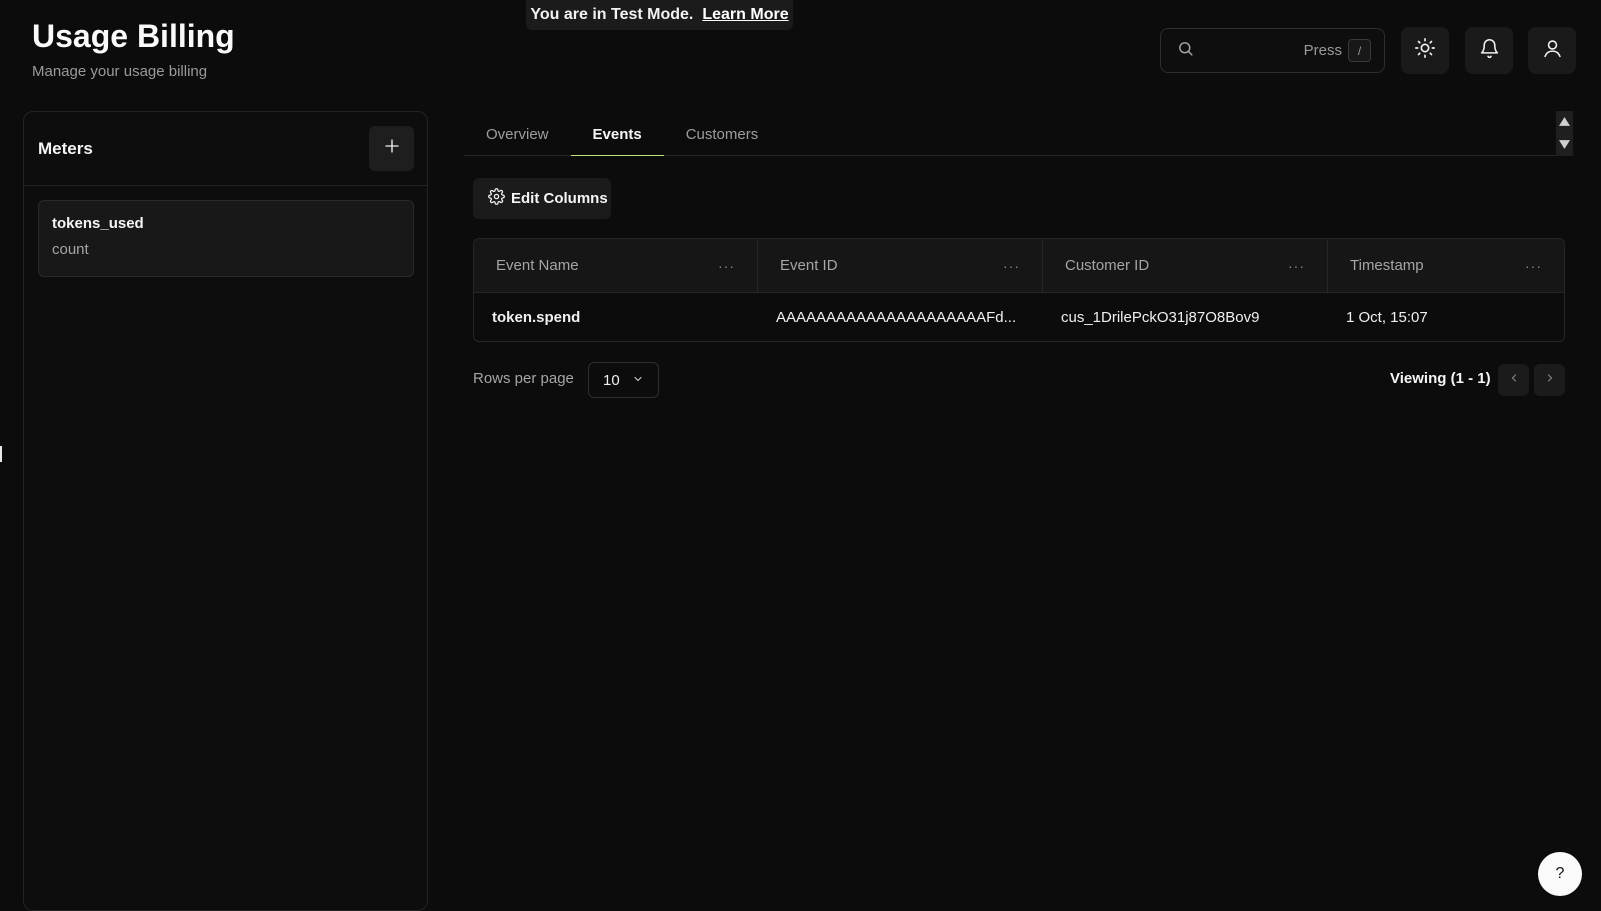 This screenshot has height=911, width=1601. Describe the element at coordinates (1185, 51) in the screenshot. I see `search-icon` at that location.